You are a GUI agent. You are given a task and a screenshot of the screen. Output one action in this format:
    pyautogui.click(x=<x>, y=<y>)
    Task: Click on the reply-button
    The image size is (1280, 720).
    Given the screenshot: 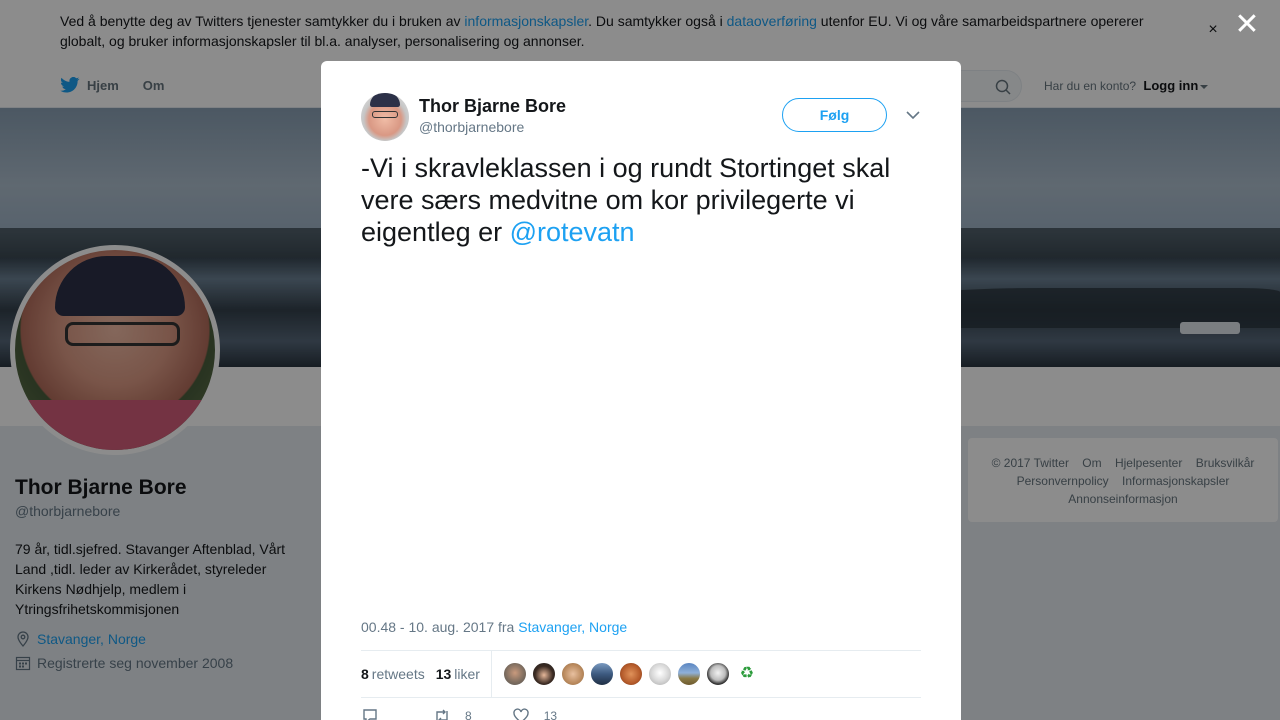 What is the action you would take?
    pyautogui.click(x=377, y=713)
    